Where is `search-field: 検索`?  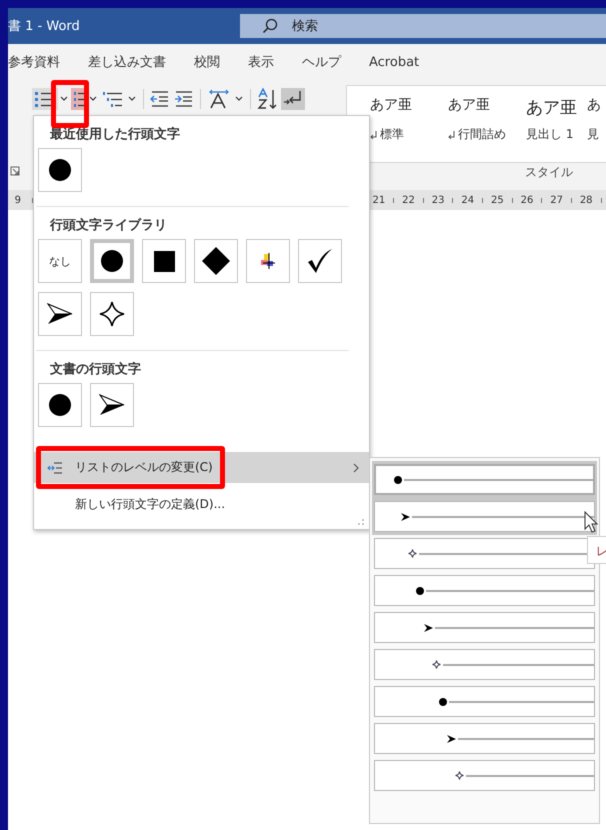
search-field: 検索 is located at coordinates (423, 26).